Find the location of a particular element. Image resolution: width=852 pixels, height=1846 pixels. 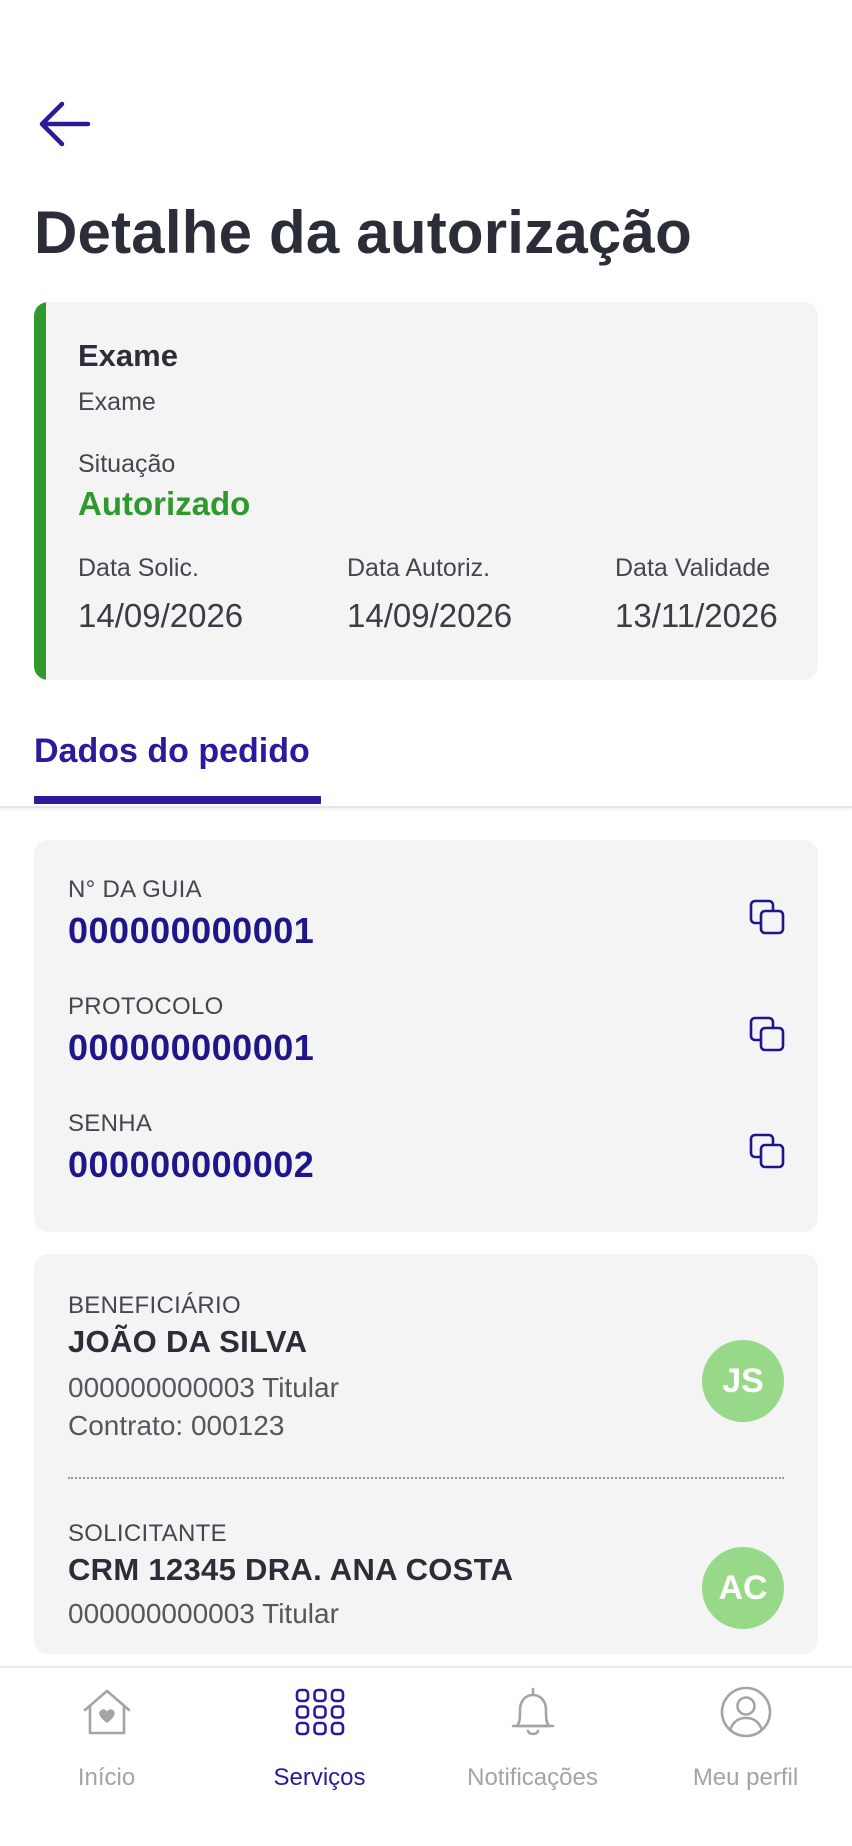

situation-label: Situação is located at coordinates (127, 464).